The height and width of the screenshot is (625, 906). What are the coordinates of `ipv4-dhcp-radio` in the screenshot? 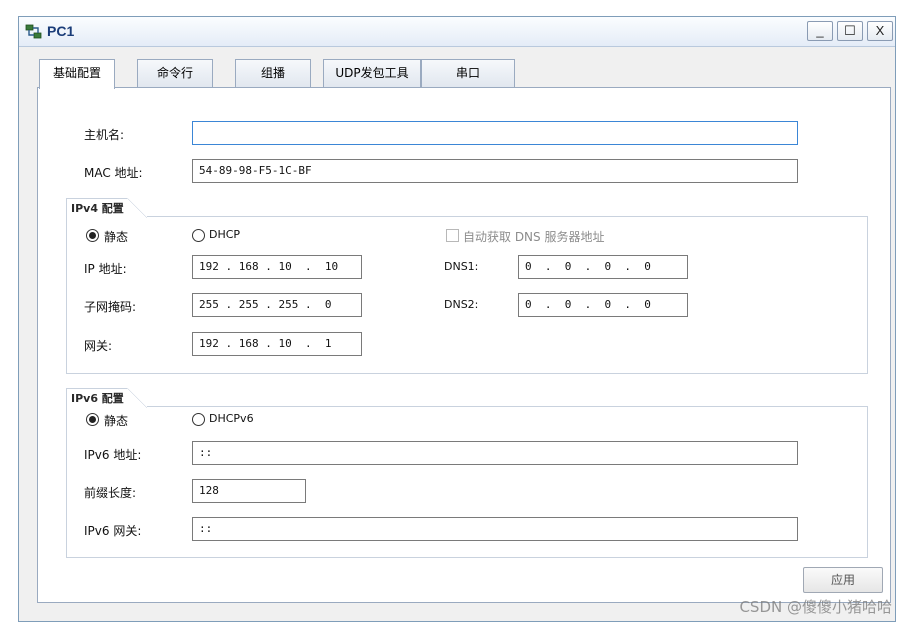 It's located at (198, 235).